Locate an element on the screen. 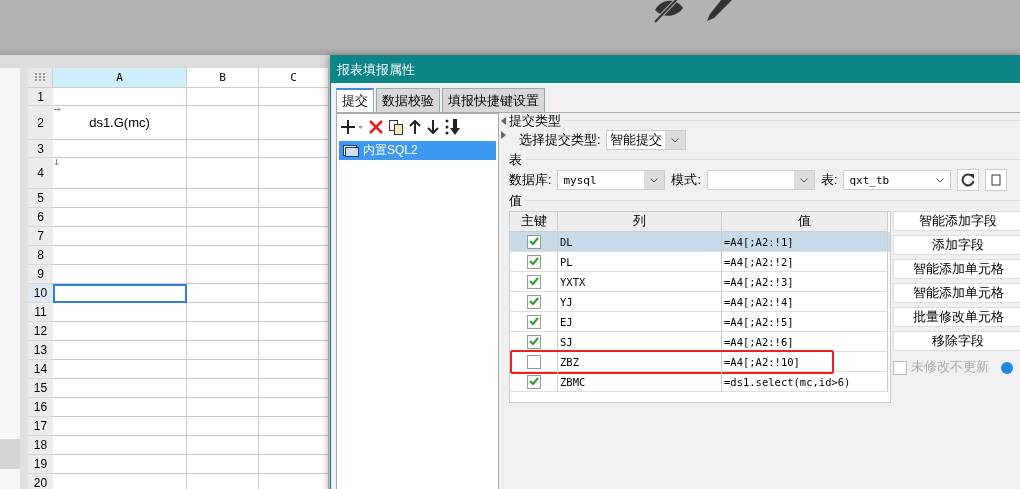 The width and height of the screenshot is (1020, 489). row-header: 9 is located at coordinates (40, 274).